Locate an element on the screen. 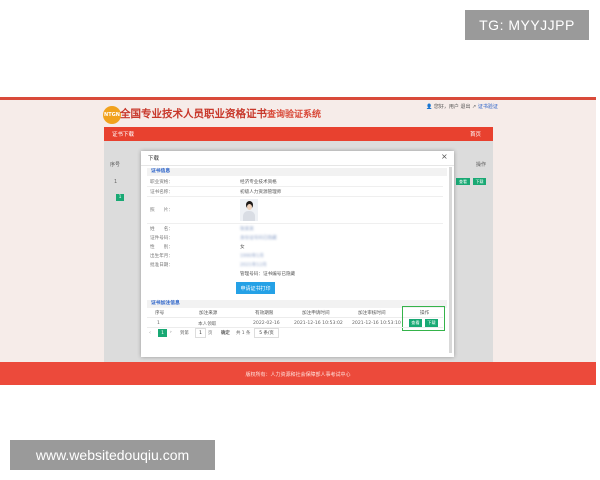  bg-row-number: 1 is located at coordinates (116, 182).